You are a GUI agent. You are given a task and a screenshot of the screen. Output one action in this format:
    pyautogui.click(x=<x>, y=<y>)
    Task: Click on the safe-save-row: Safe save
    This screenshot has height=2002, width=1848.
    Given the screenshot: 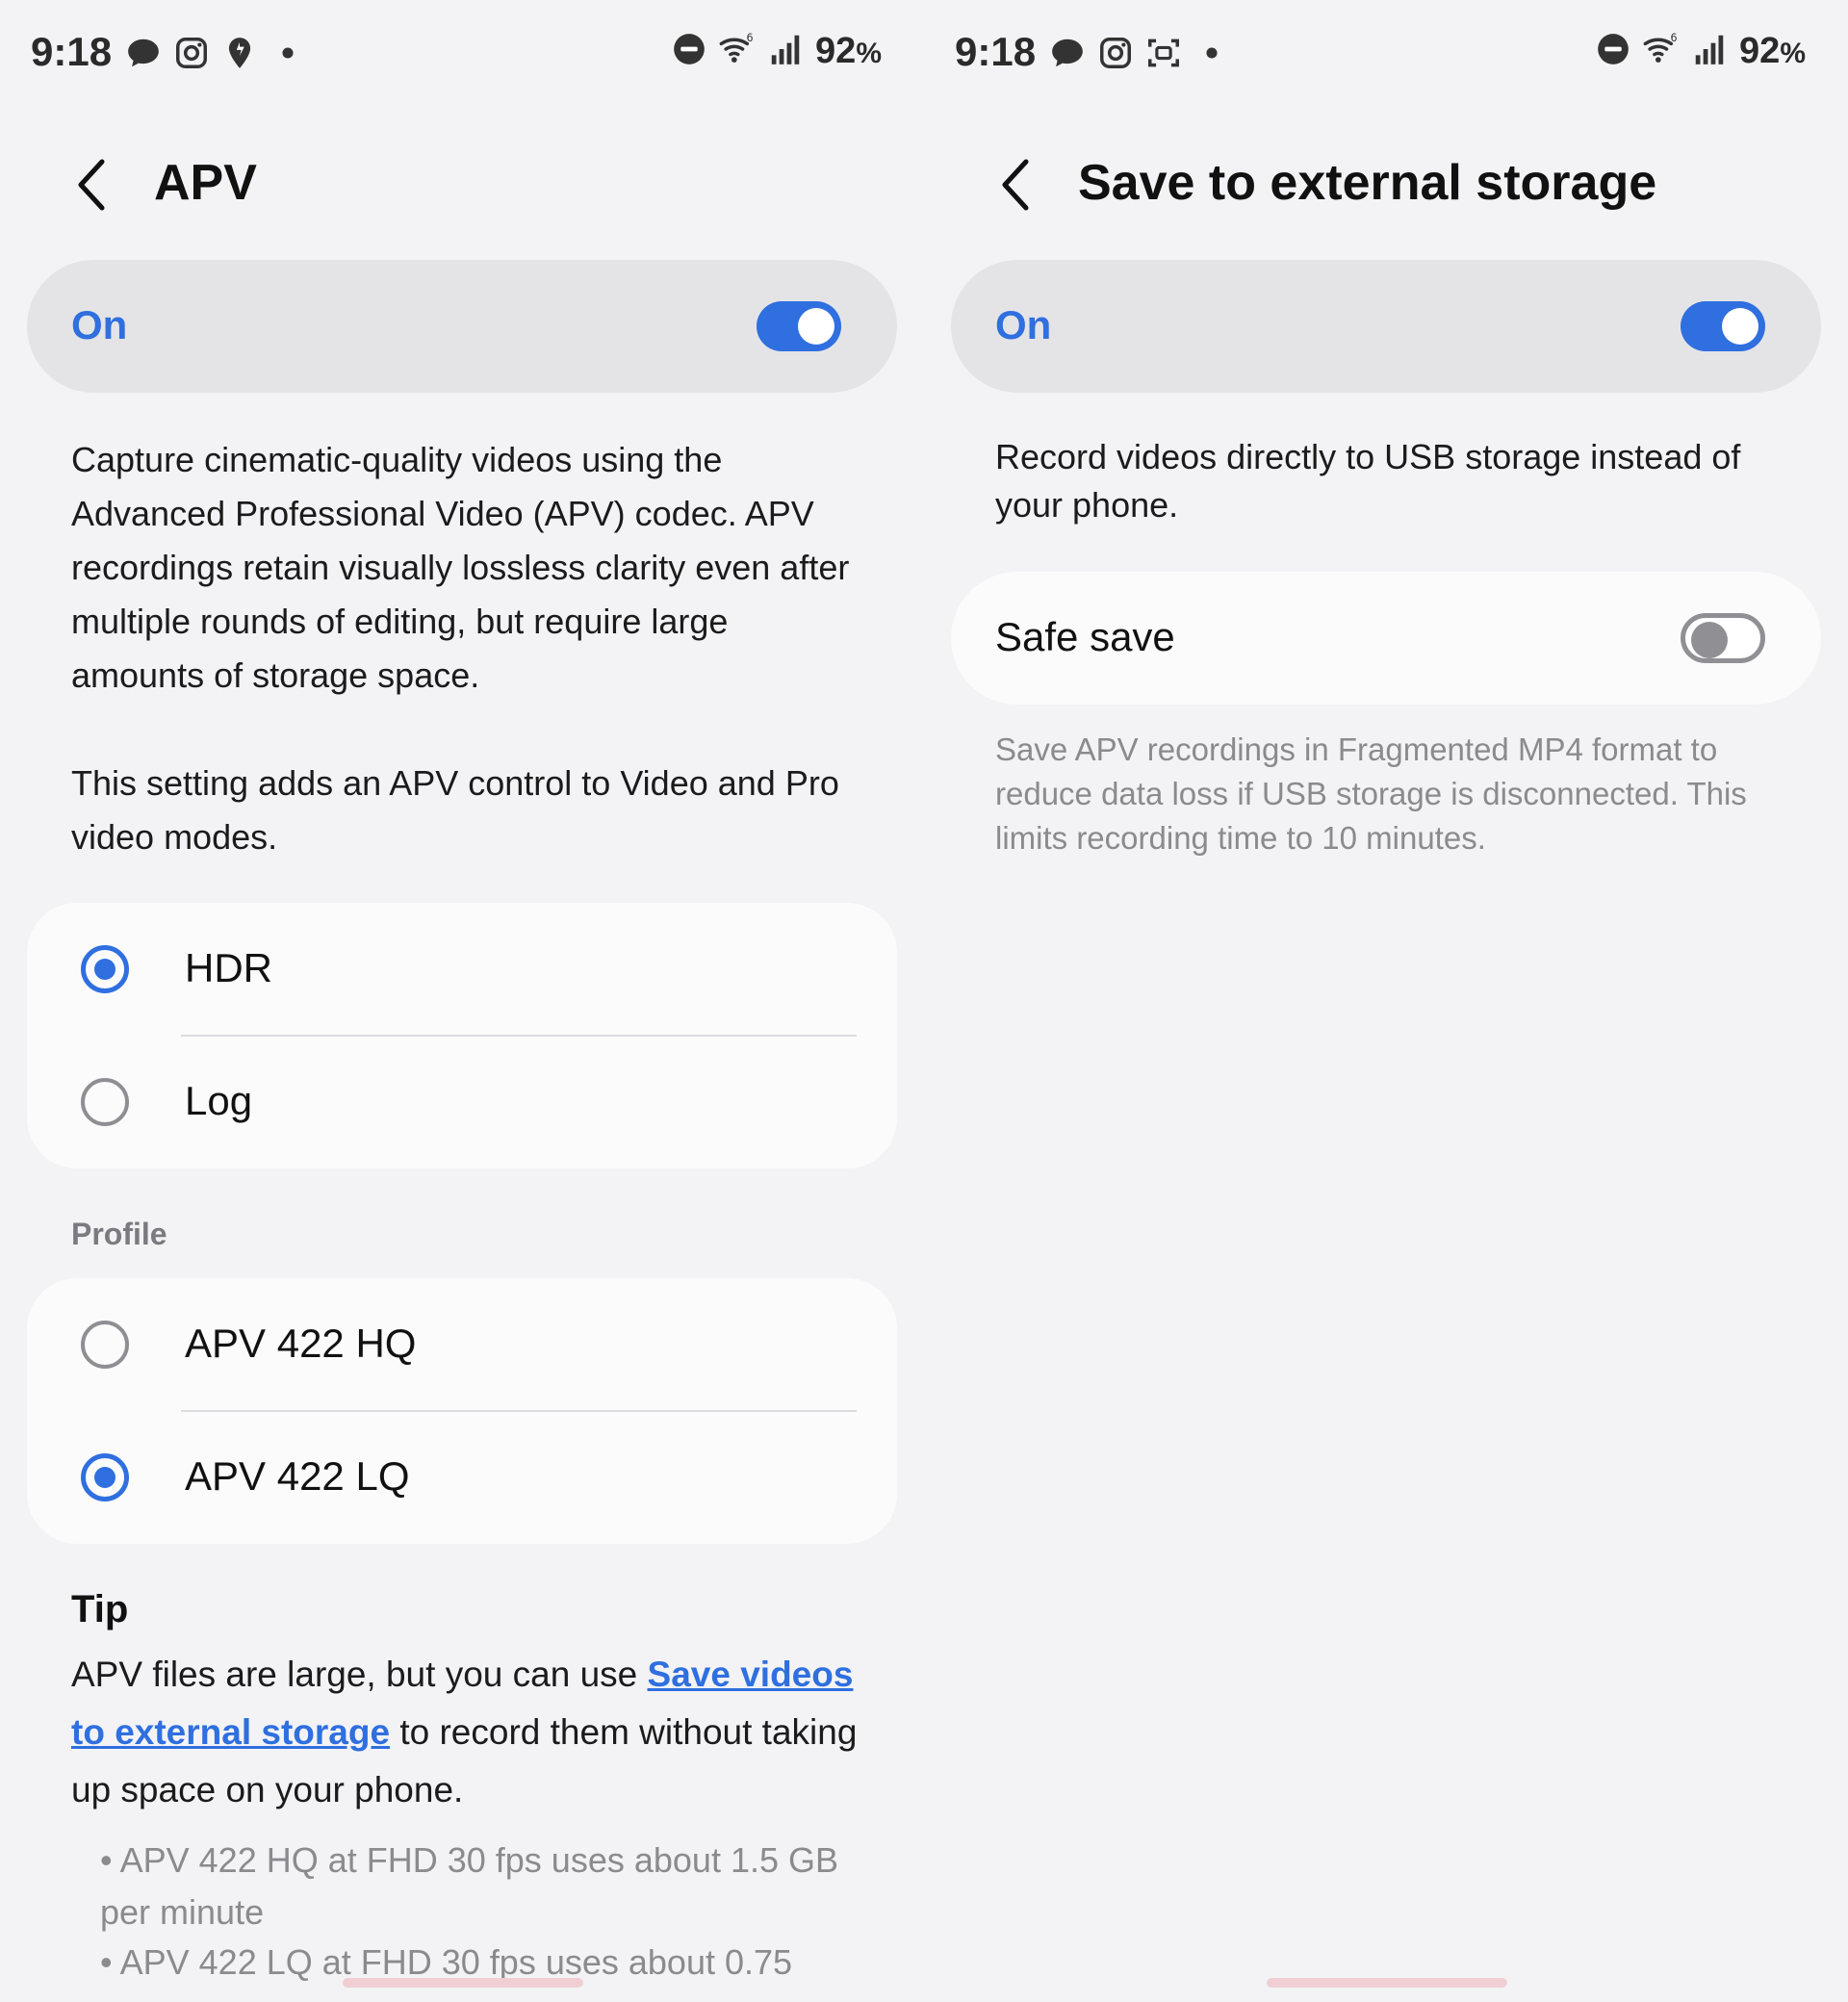 What is the action you would take?
    pyautogui.click(x=1386, y=638)
    